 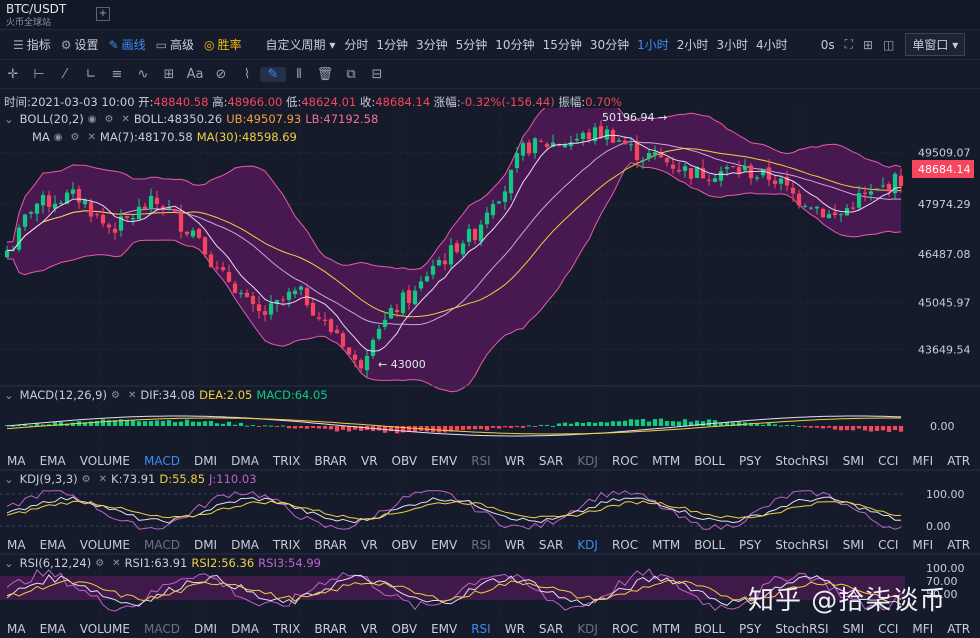 What do you see at coordinates (935, 44) in the screenshot?
I see `window-mode-dropdown: 单窗口 ▾` at bounding box center [935, 44].